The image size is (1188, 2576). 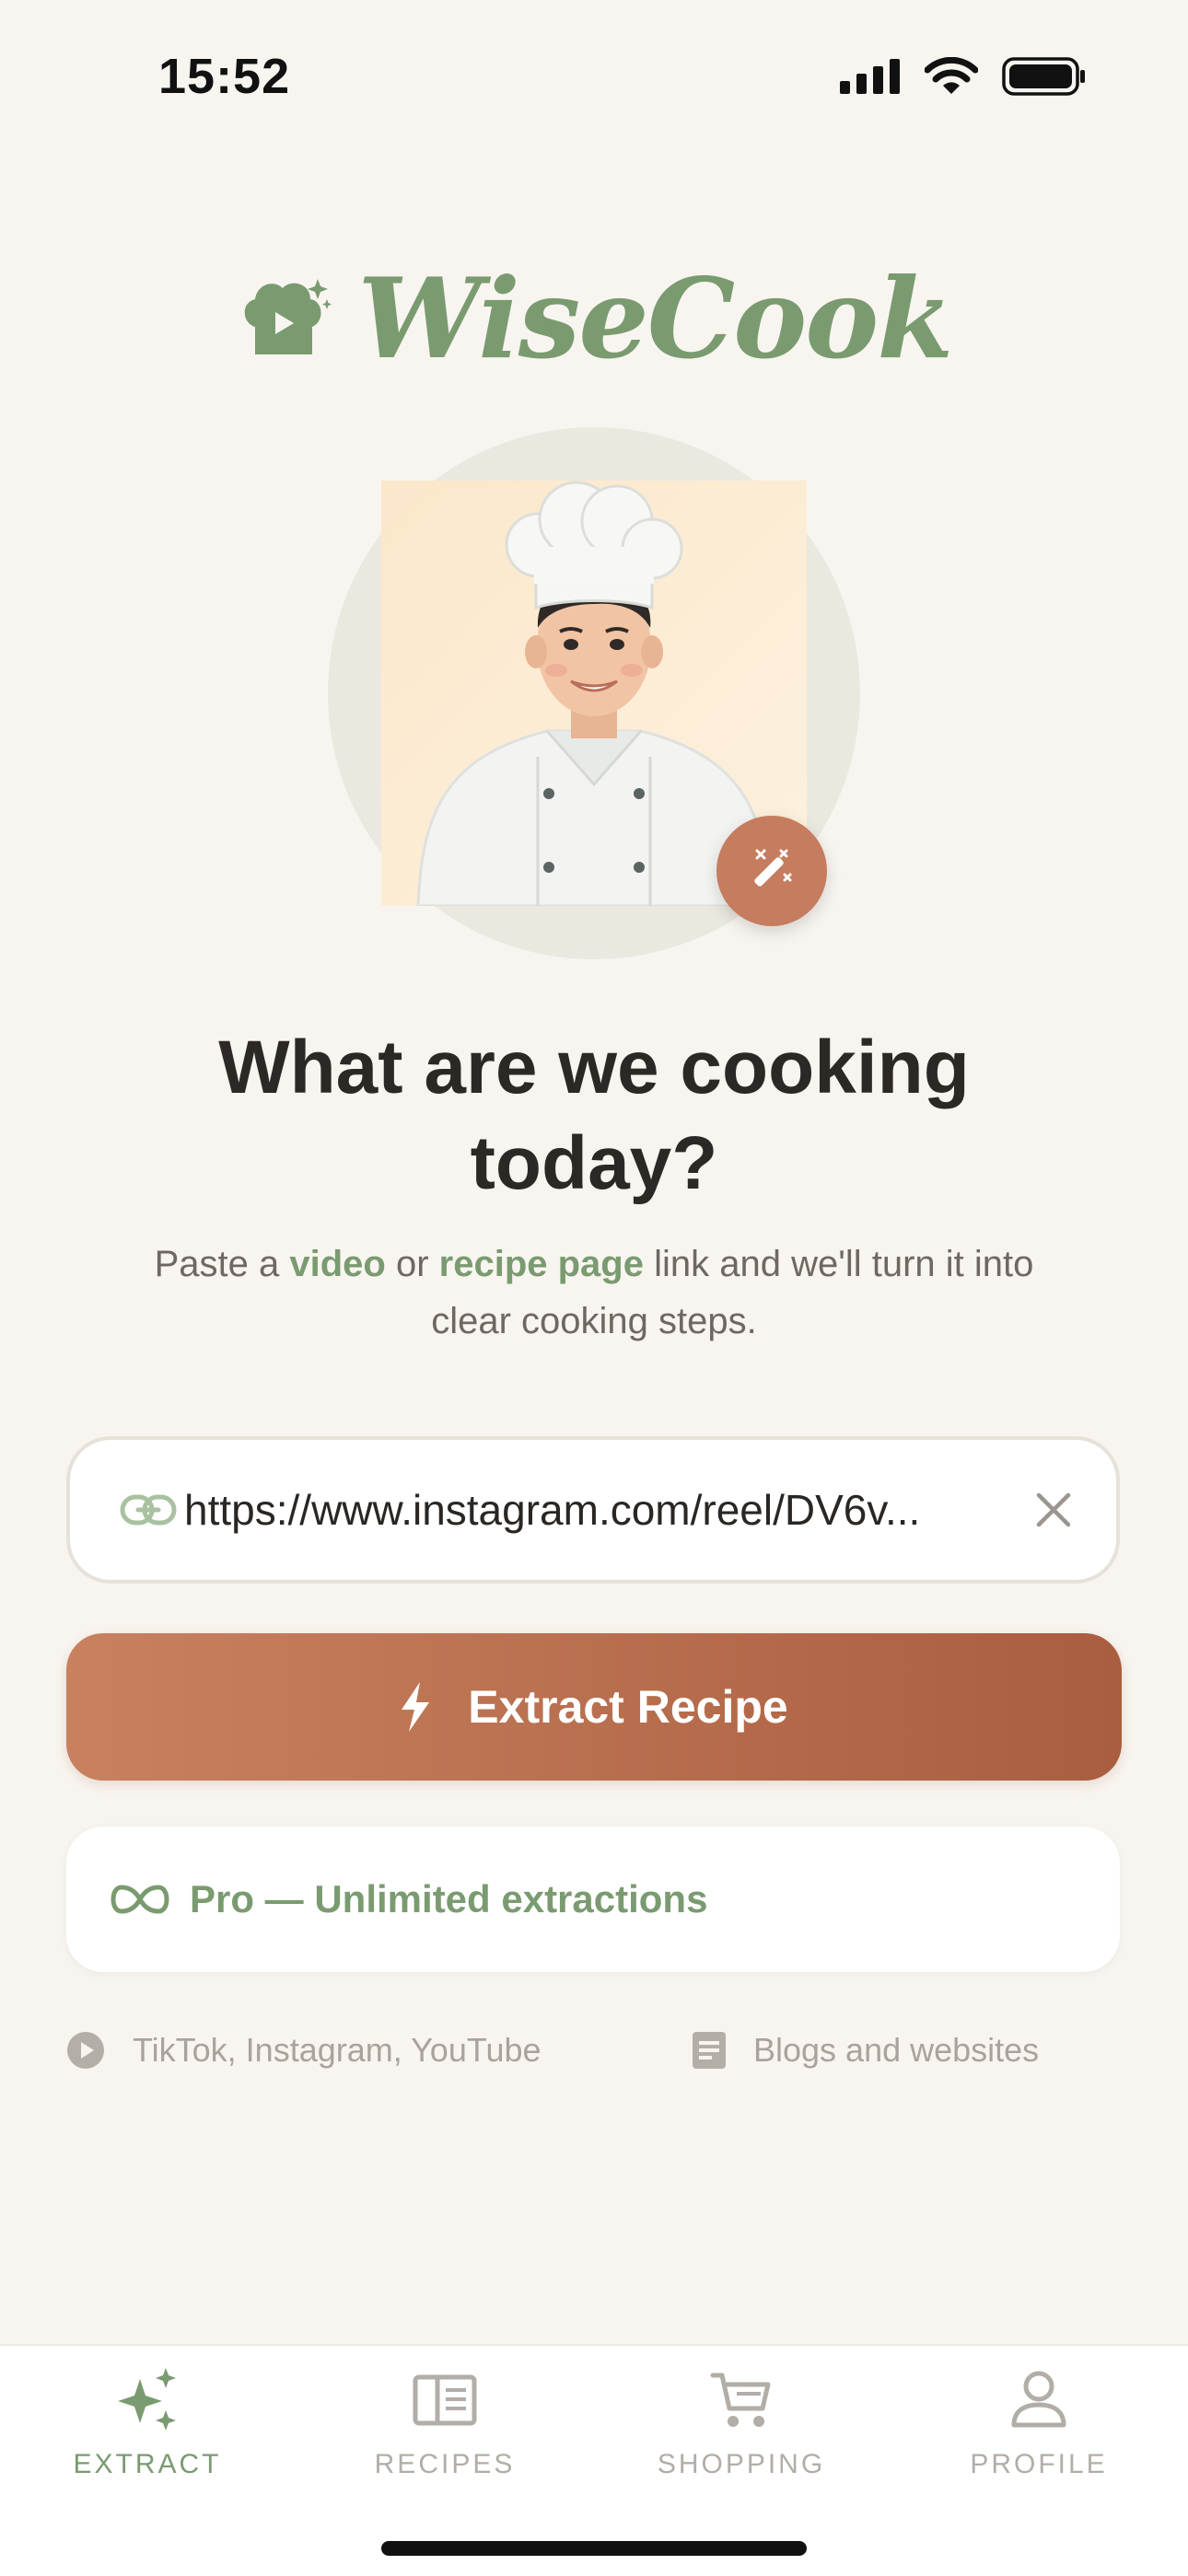 What do you see at coordinates (449, 1898) in the screenshot?
I see `pro-card-label: Pro — Unlimited extractions` at bounding box center [449, 1898].